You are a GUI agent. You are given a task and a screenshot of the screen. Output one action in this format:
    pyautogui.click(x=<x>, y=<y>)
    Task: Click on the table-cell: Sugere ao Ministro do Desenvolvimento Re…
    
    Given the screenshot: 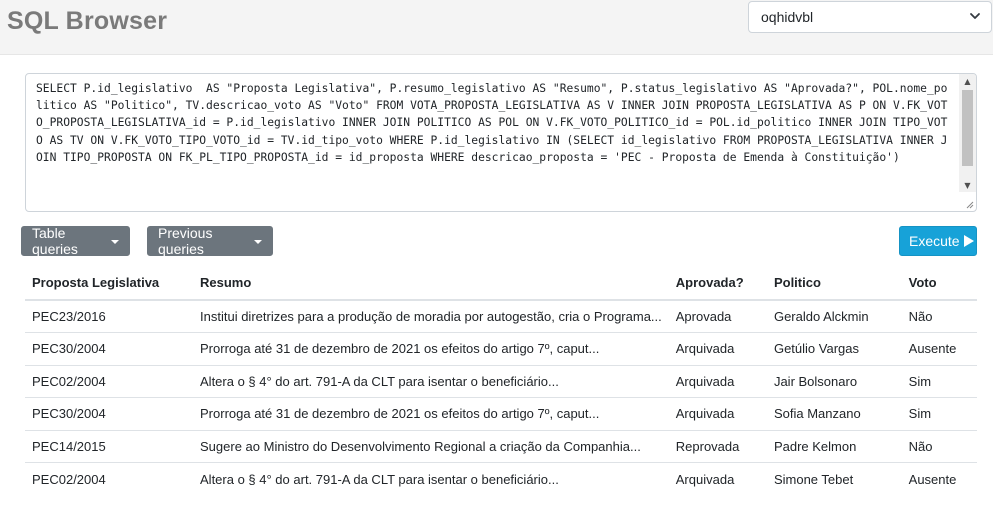 What is the action you would take?
    pyautogui.click(x=431, y=446)
    